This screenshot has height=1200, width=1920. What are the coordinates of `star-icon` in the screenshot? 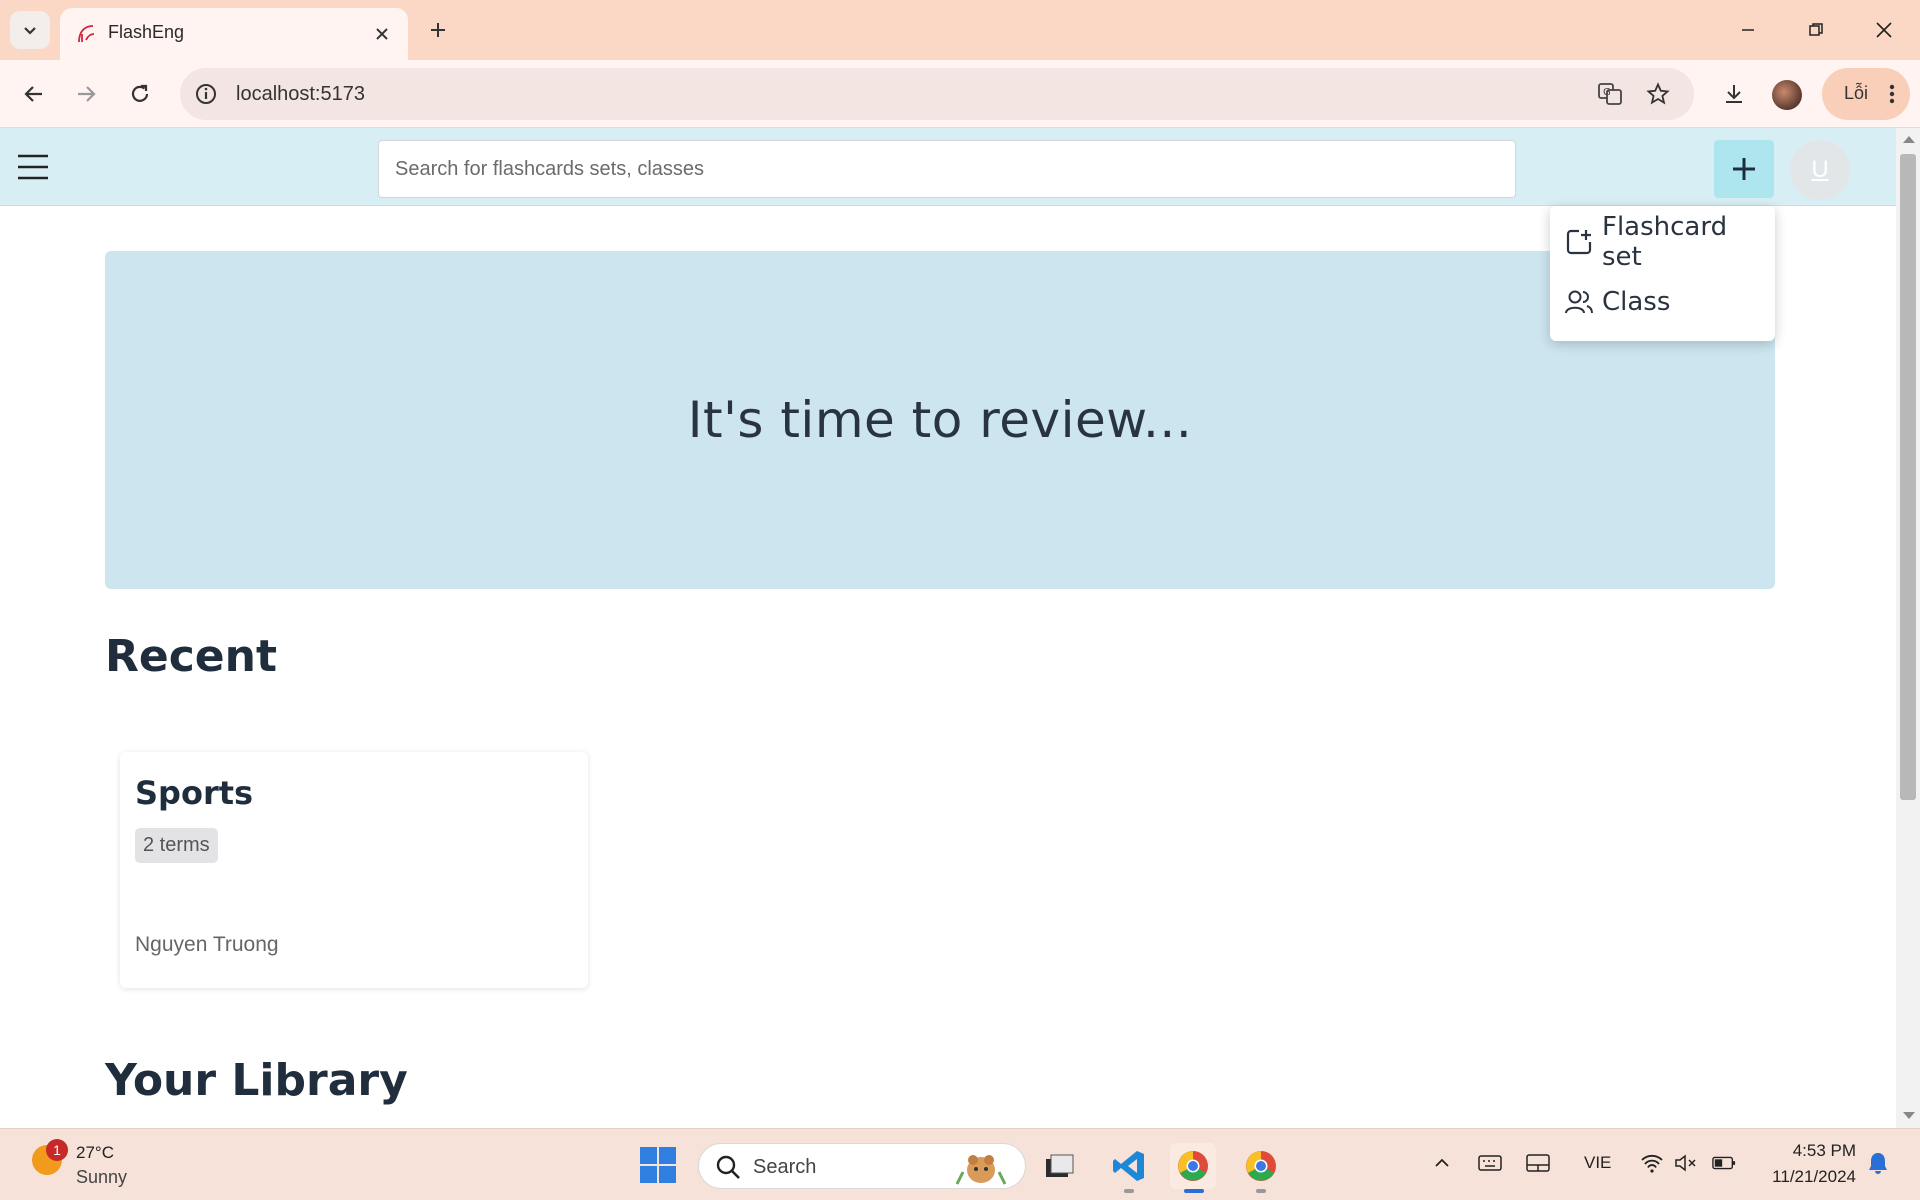 It's located at (1658, 93).